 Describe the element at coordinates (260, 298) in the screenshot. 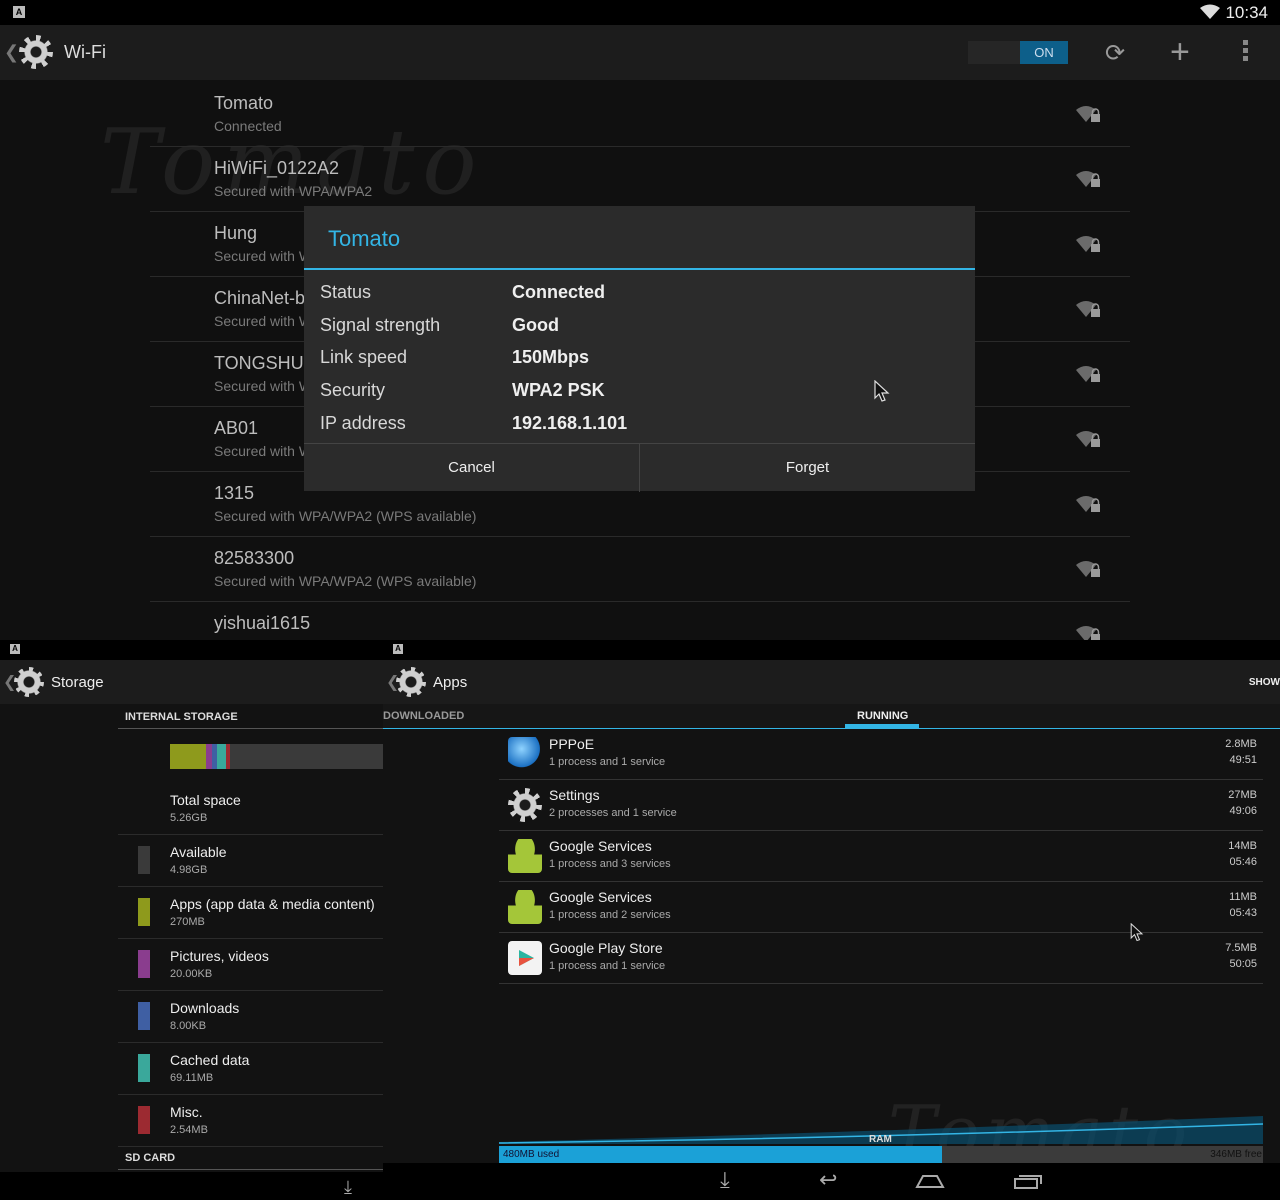

I see `network-name: ChinaNet-b` at that location.